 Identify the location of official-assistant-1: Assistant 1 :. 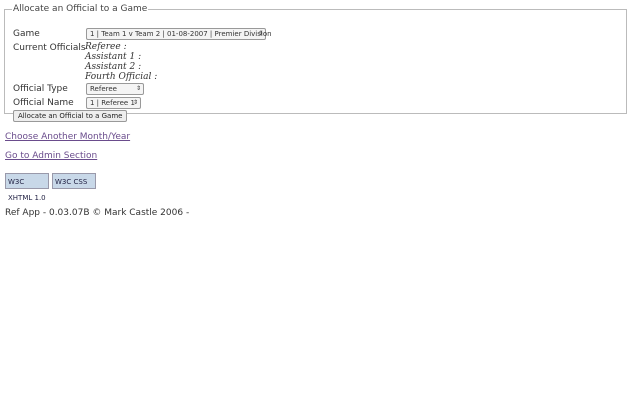
(113, 57).